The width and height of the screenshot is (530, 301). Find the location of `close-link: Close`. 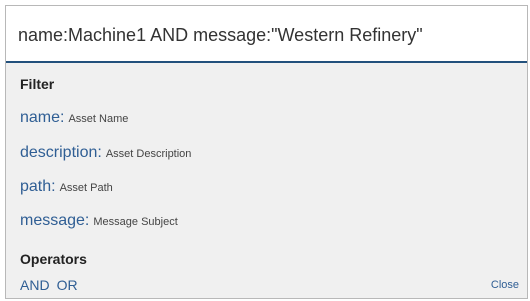

close-link: Close is located at coordinates (505, 285).